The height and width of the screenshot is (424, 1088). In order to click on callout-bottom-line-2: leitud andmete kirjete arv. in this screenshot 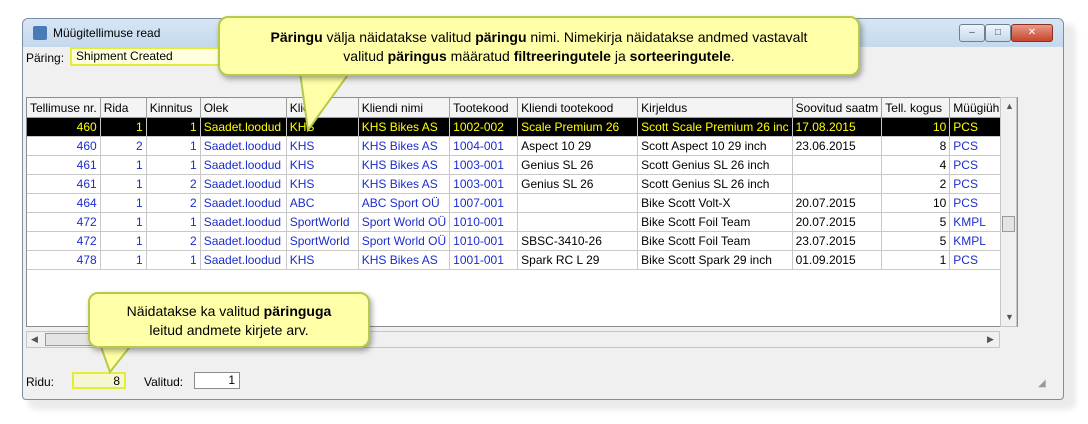, I will do `click(229, 330)`.